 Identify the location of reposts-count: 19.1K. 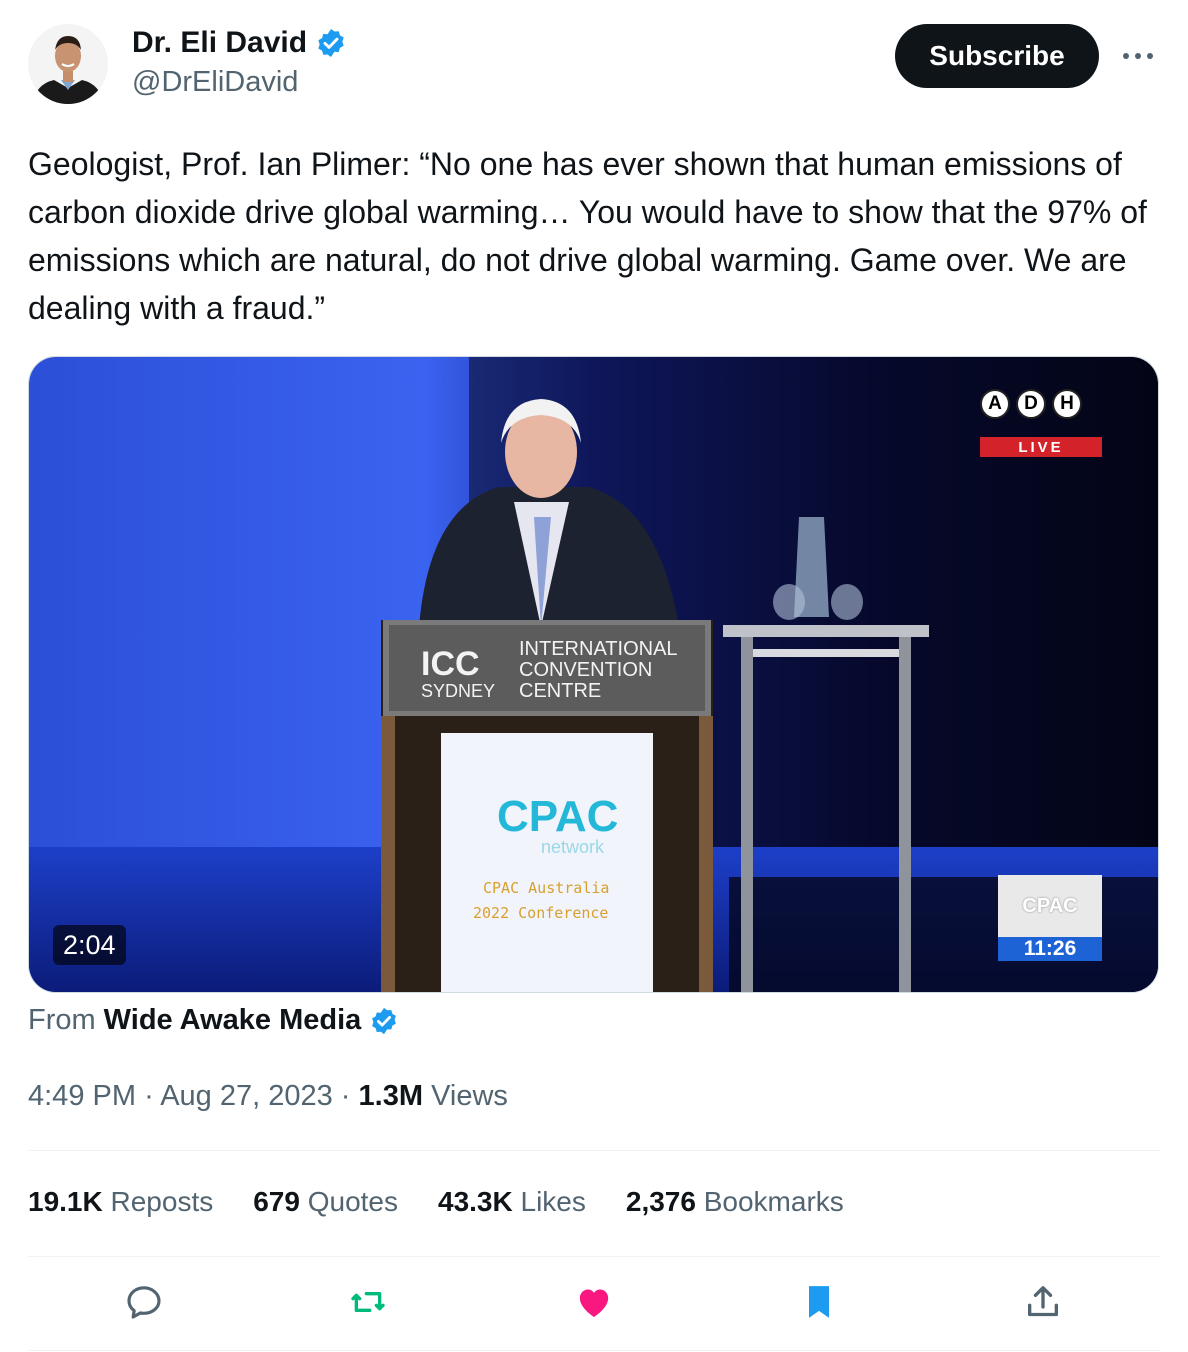
(65, 1201).